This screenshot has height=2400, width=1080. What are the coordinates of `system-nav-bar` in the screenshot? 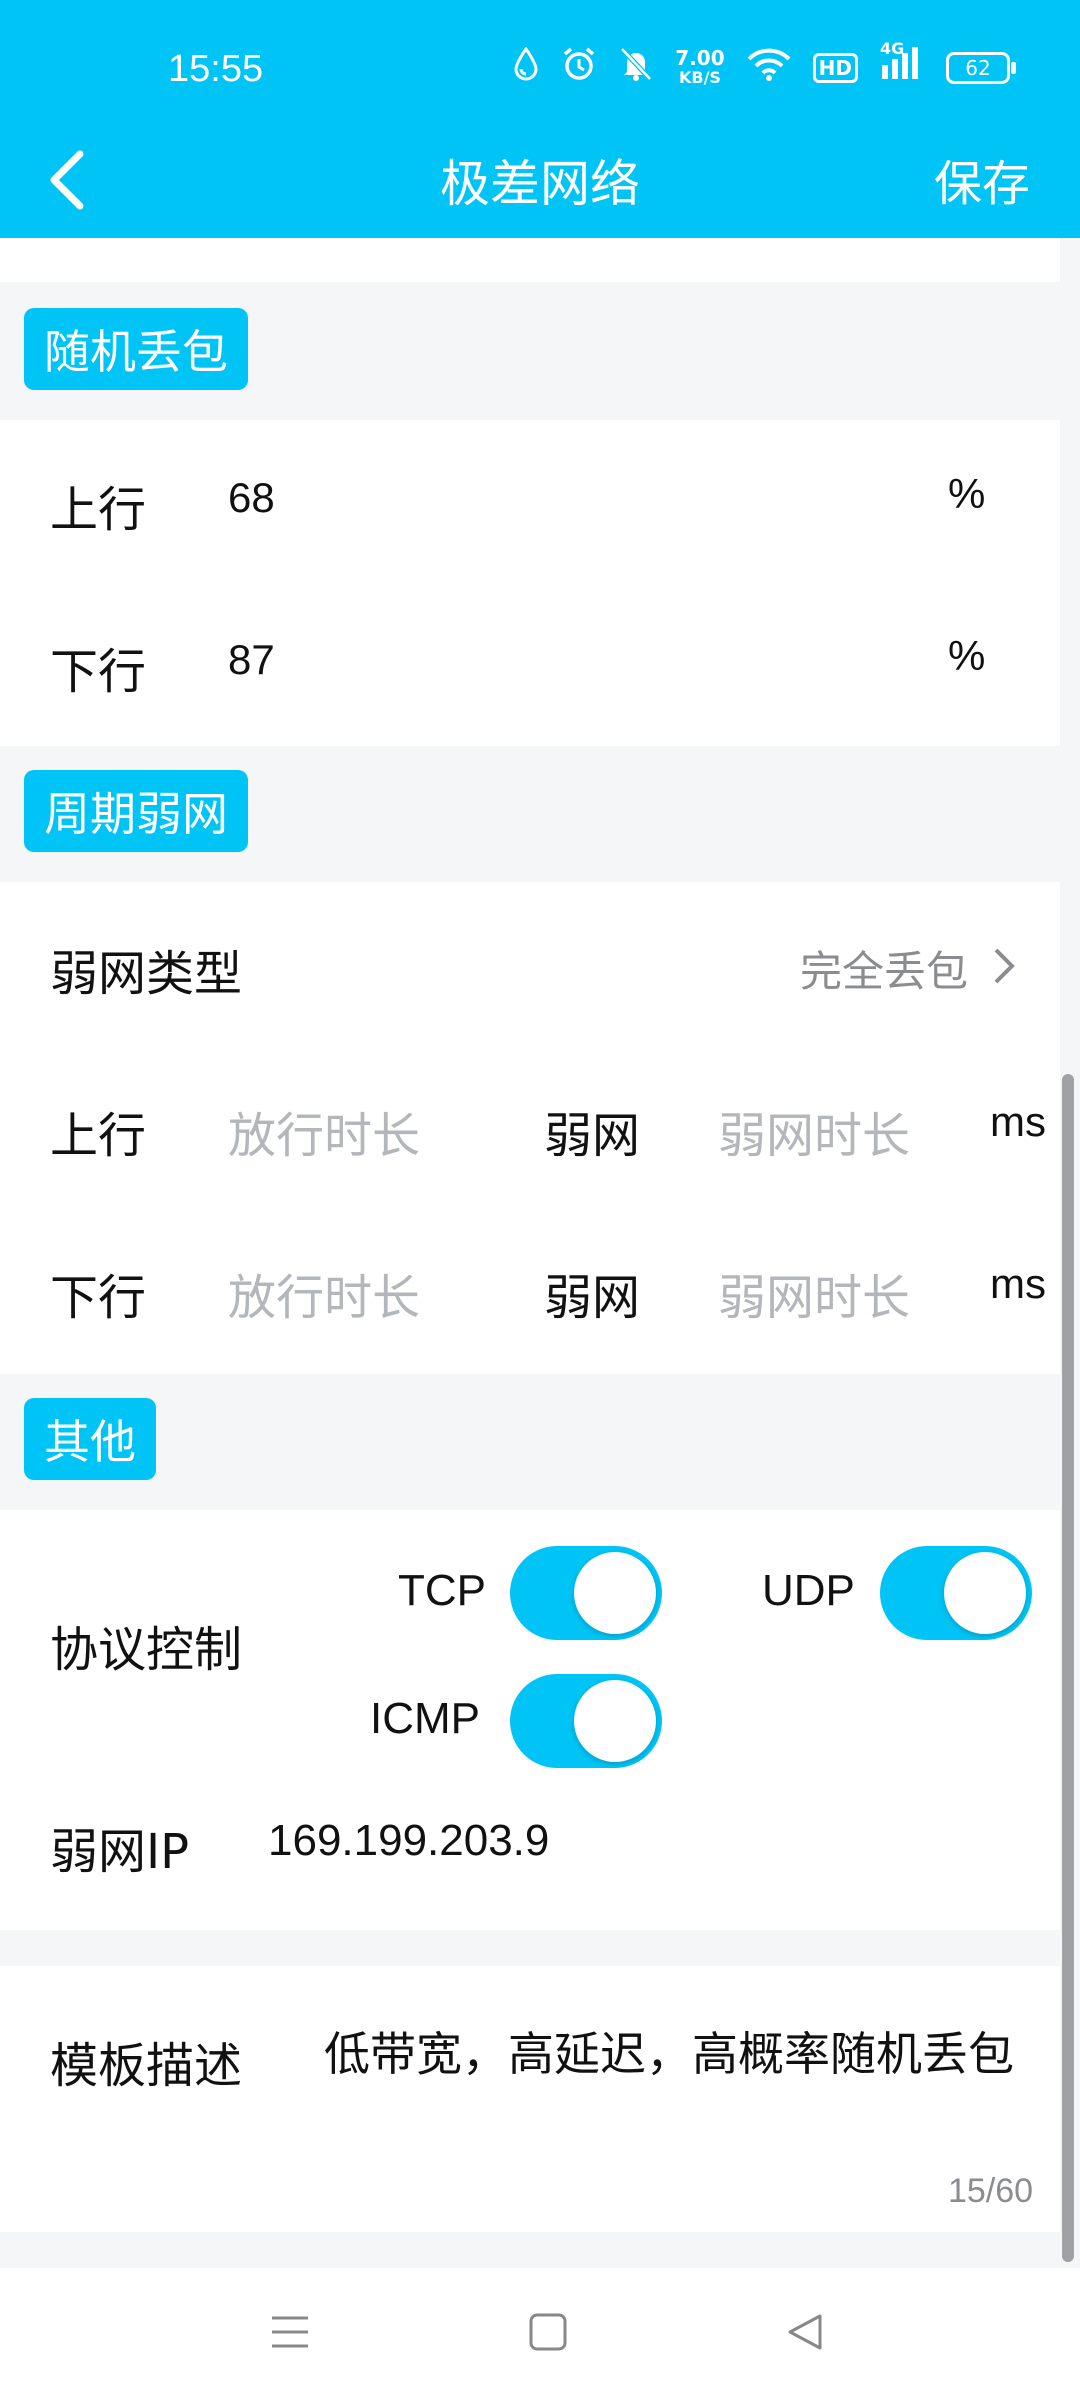 It's located at (540, 2334).